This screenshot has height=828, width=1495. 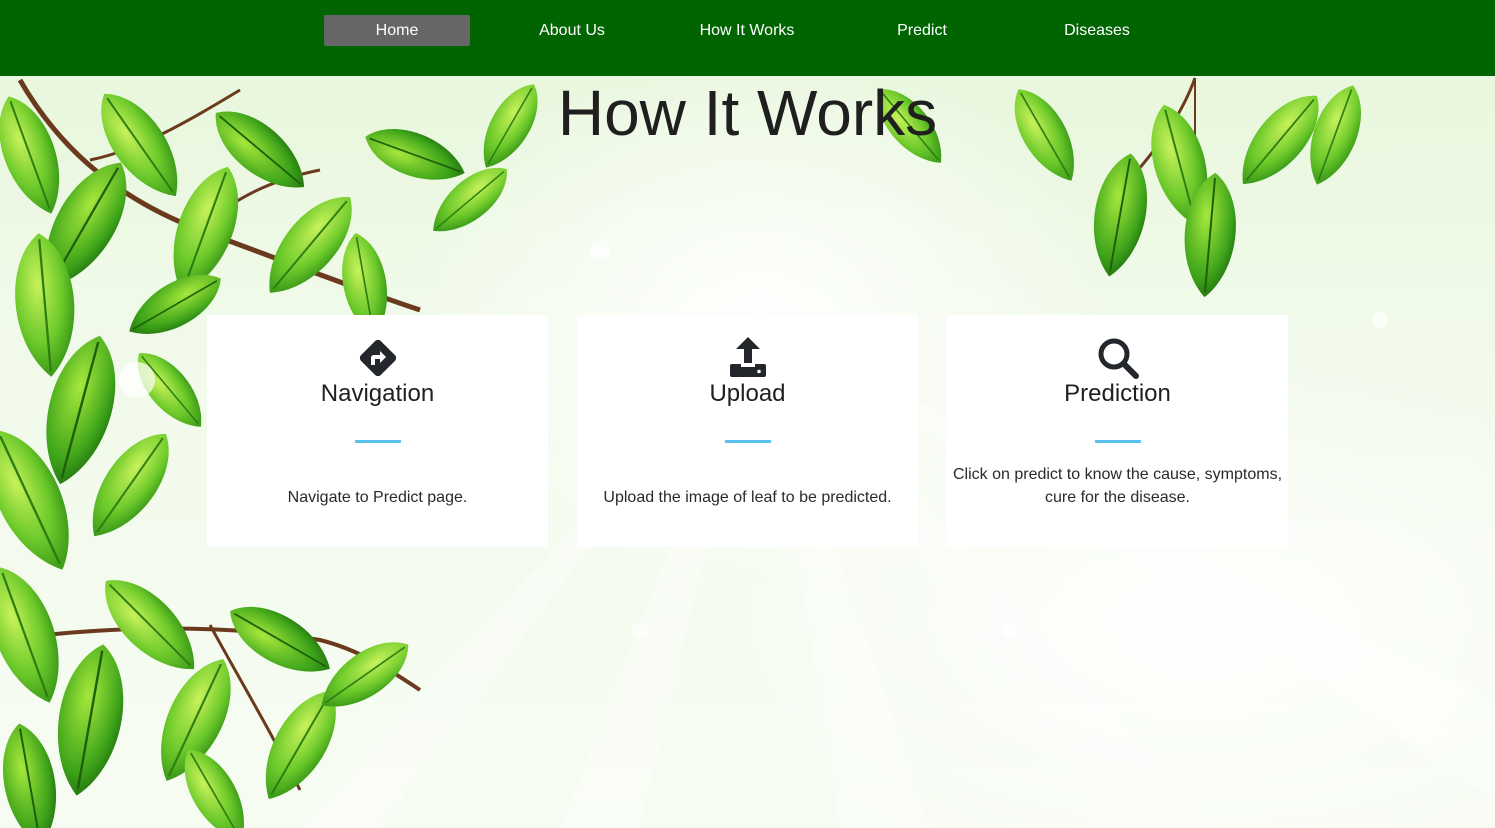 I want to click on upload-icon, so click(x=747, y=358).